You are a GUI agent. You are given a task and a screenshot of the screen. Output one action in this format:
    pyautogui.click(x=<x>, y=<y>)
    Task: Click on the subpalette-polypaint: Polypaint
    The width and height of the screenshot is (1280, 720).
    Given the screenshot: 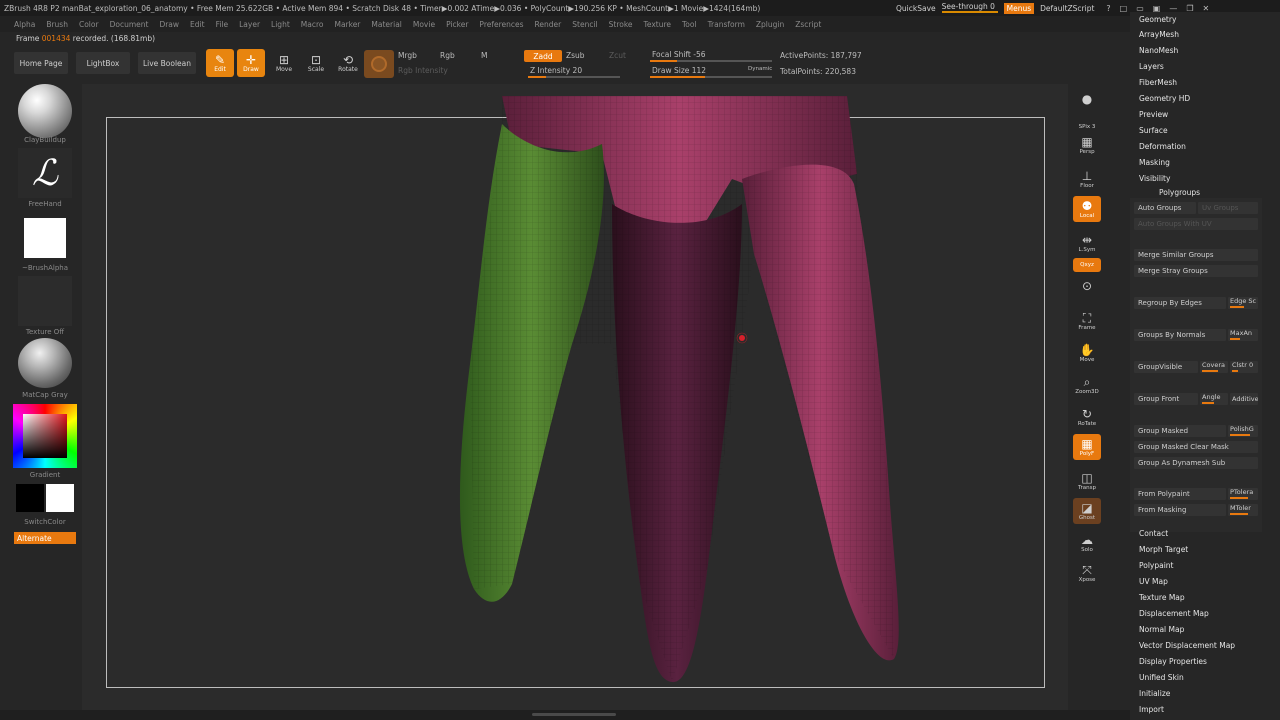 What is the action you would take?
    pyautogui.click(x=1156, y=565)
    